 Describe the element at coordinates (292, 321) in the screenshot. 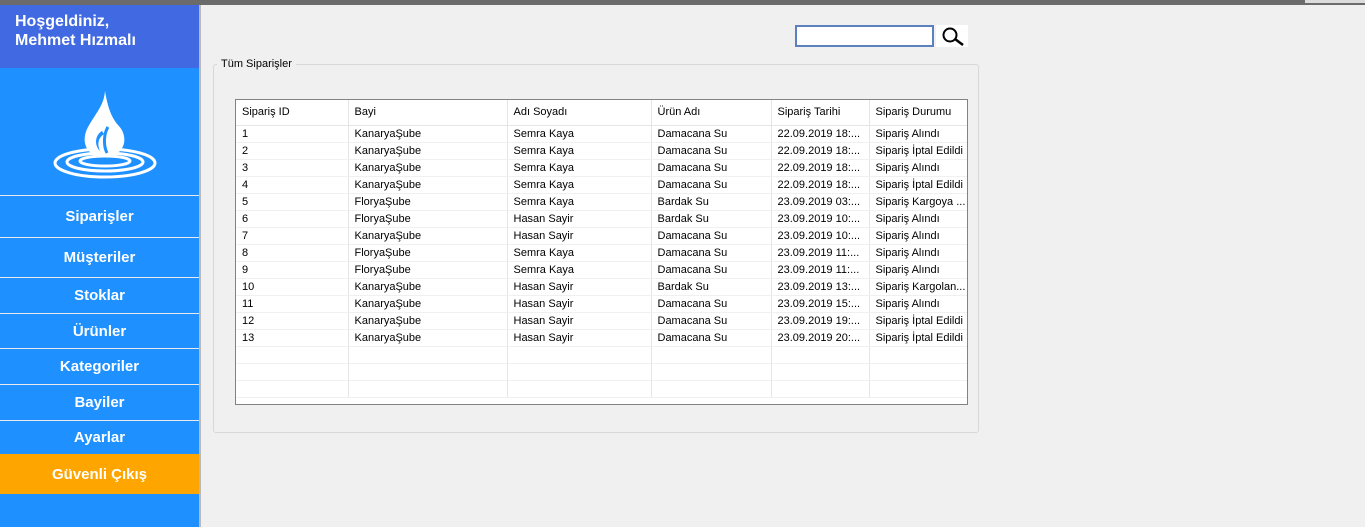

I see `cell-siparis-id: 12` at that location.